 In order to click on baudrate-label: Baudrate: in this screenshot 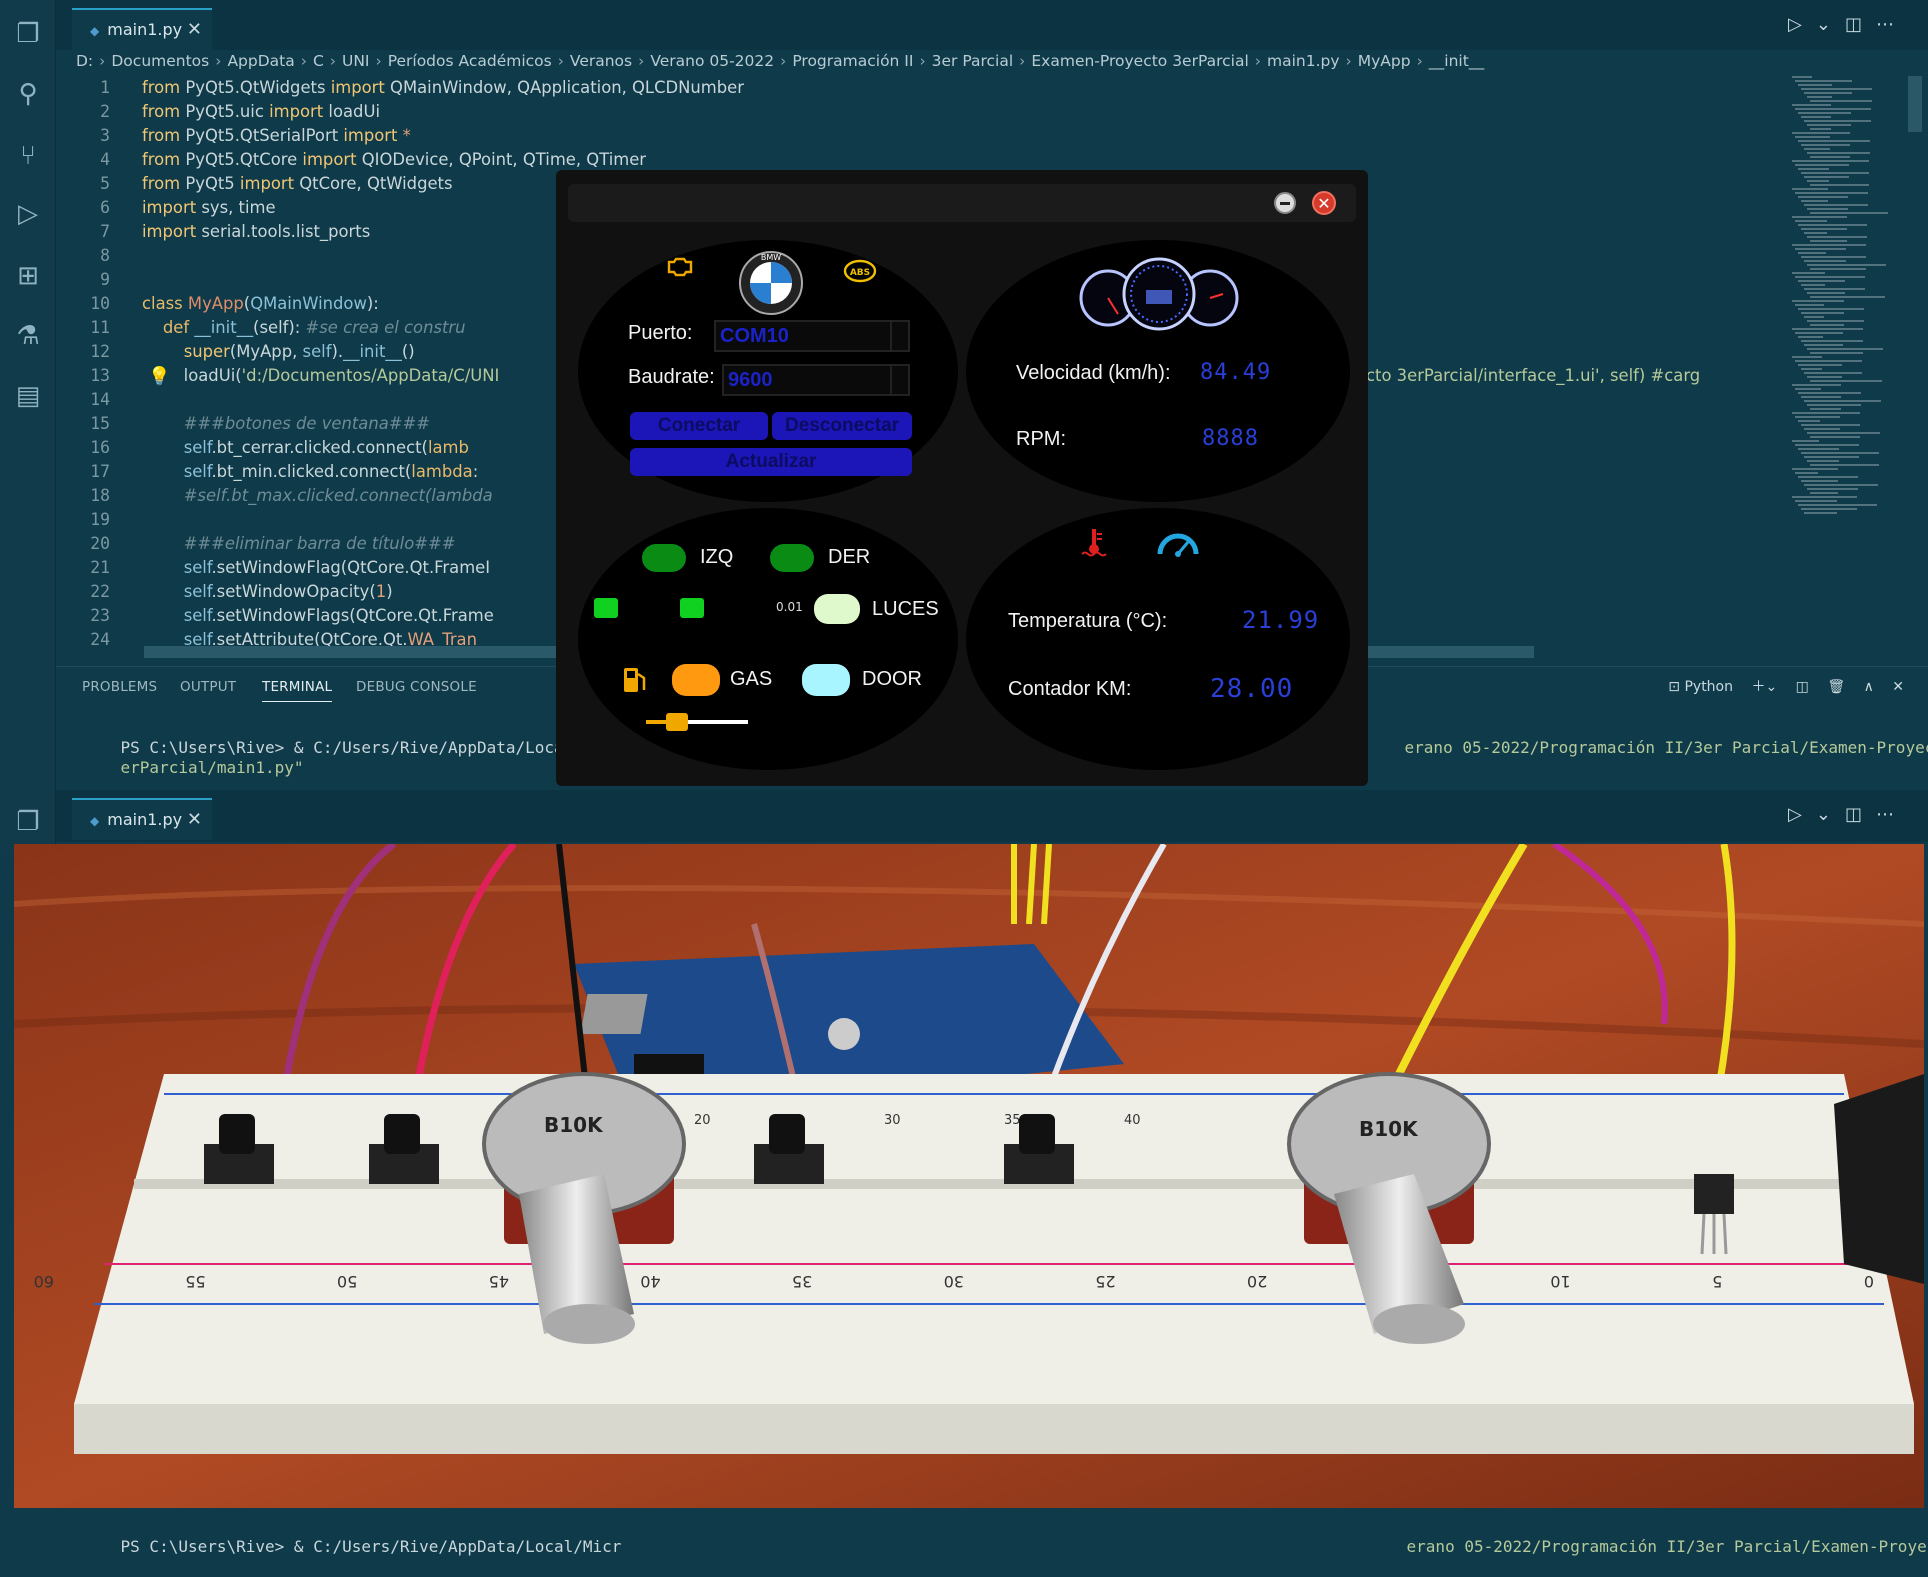, I will do `click(671, 377)`.